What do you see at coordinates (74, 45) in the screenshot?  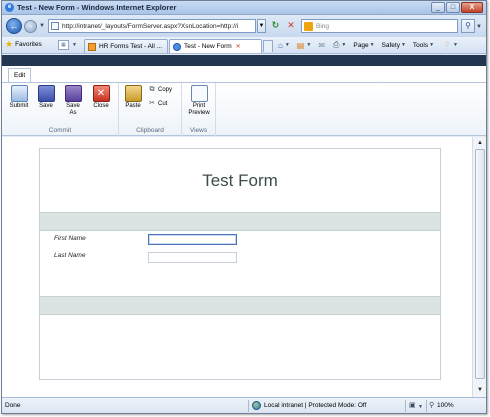 I see `tab-list-dropdown-icon: ▼` at bounding box center [74, 45].